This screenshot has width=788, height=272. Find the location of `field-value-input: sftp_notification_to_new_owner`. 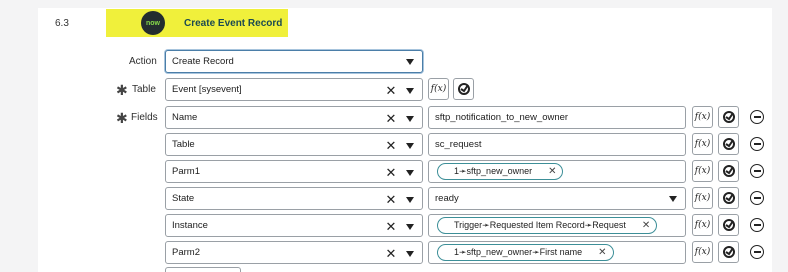

field-value-input: sftp_notification_to_new_owner is located at coordinates (557, 117).